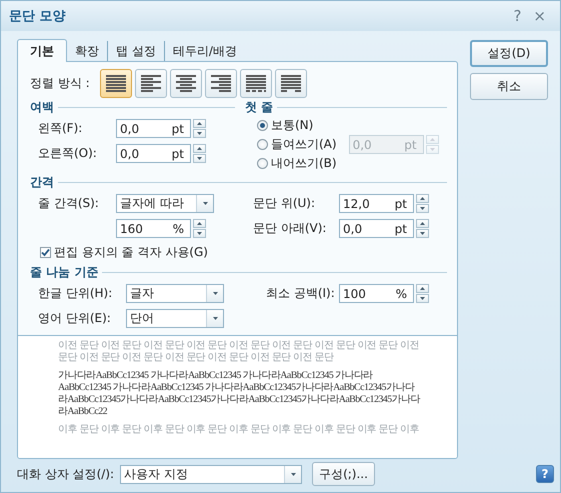 This screenshot has width=561, height=493. I want to click on dialog-button: 설정(D), so click(509, 53).